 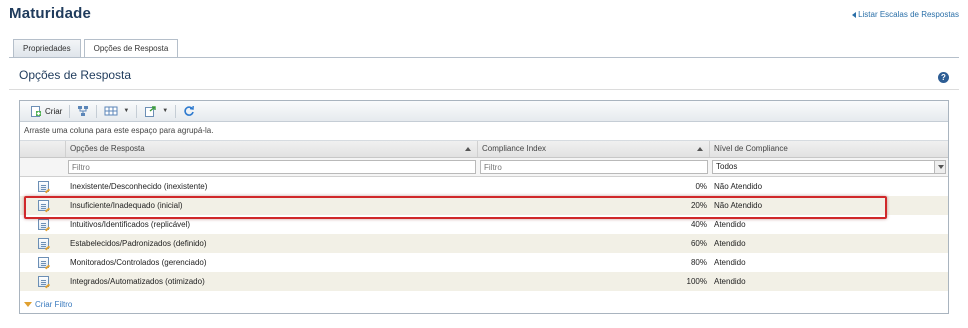 I want to click on chevron-down-icon, so click(x=939, y=167).